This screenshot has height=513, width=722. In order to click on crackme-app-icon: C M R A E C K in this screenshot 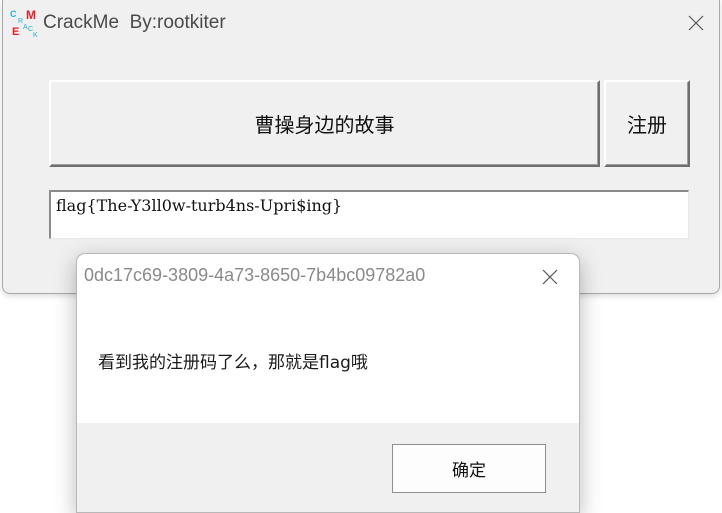, I will do `click(24, 23)`.